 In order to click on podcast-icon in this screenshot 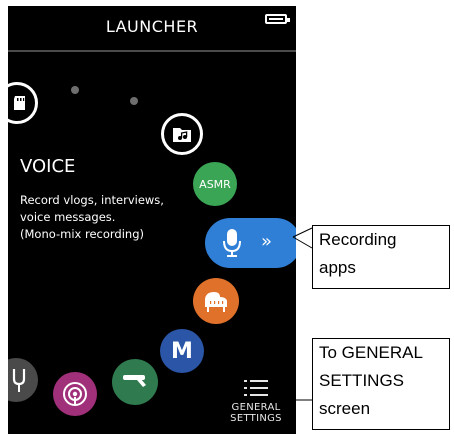, I will do `click(75, 394)`.